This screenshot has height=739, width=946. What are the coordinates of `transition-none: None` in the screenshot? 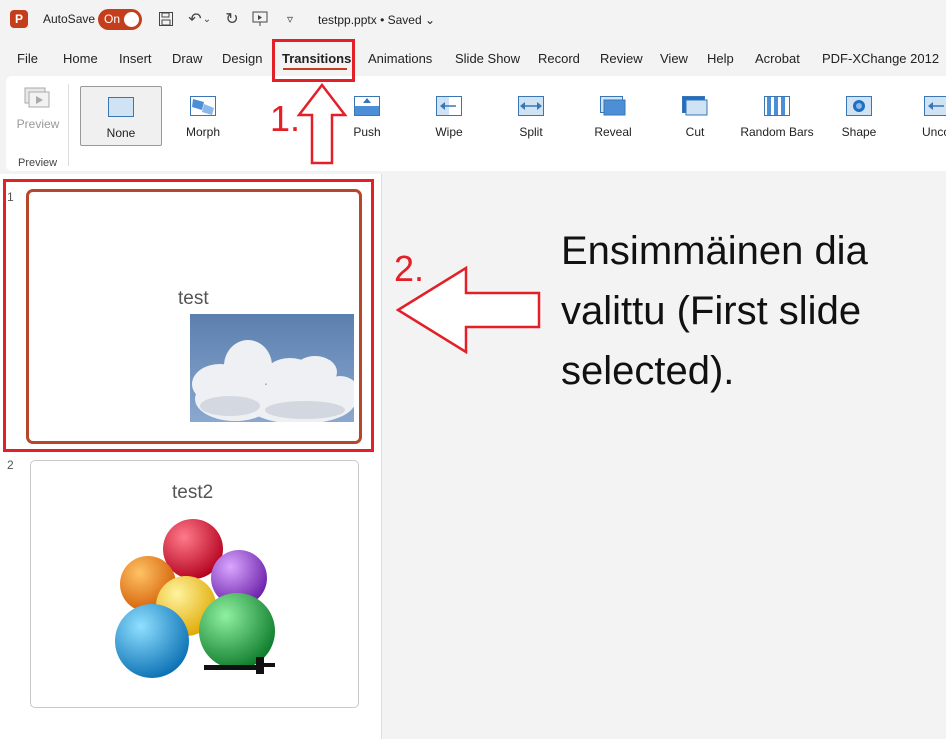 It's located at (121, 116).